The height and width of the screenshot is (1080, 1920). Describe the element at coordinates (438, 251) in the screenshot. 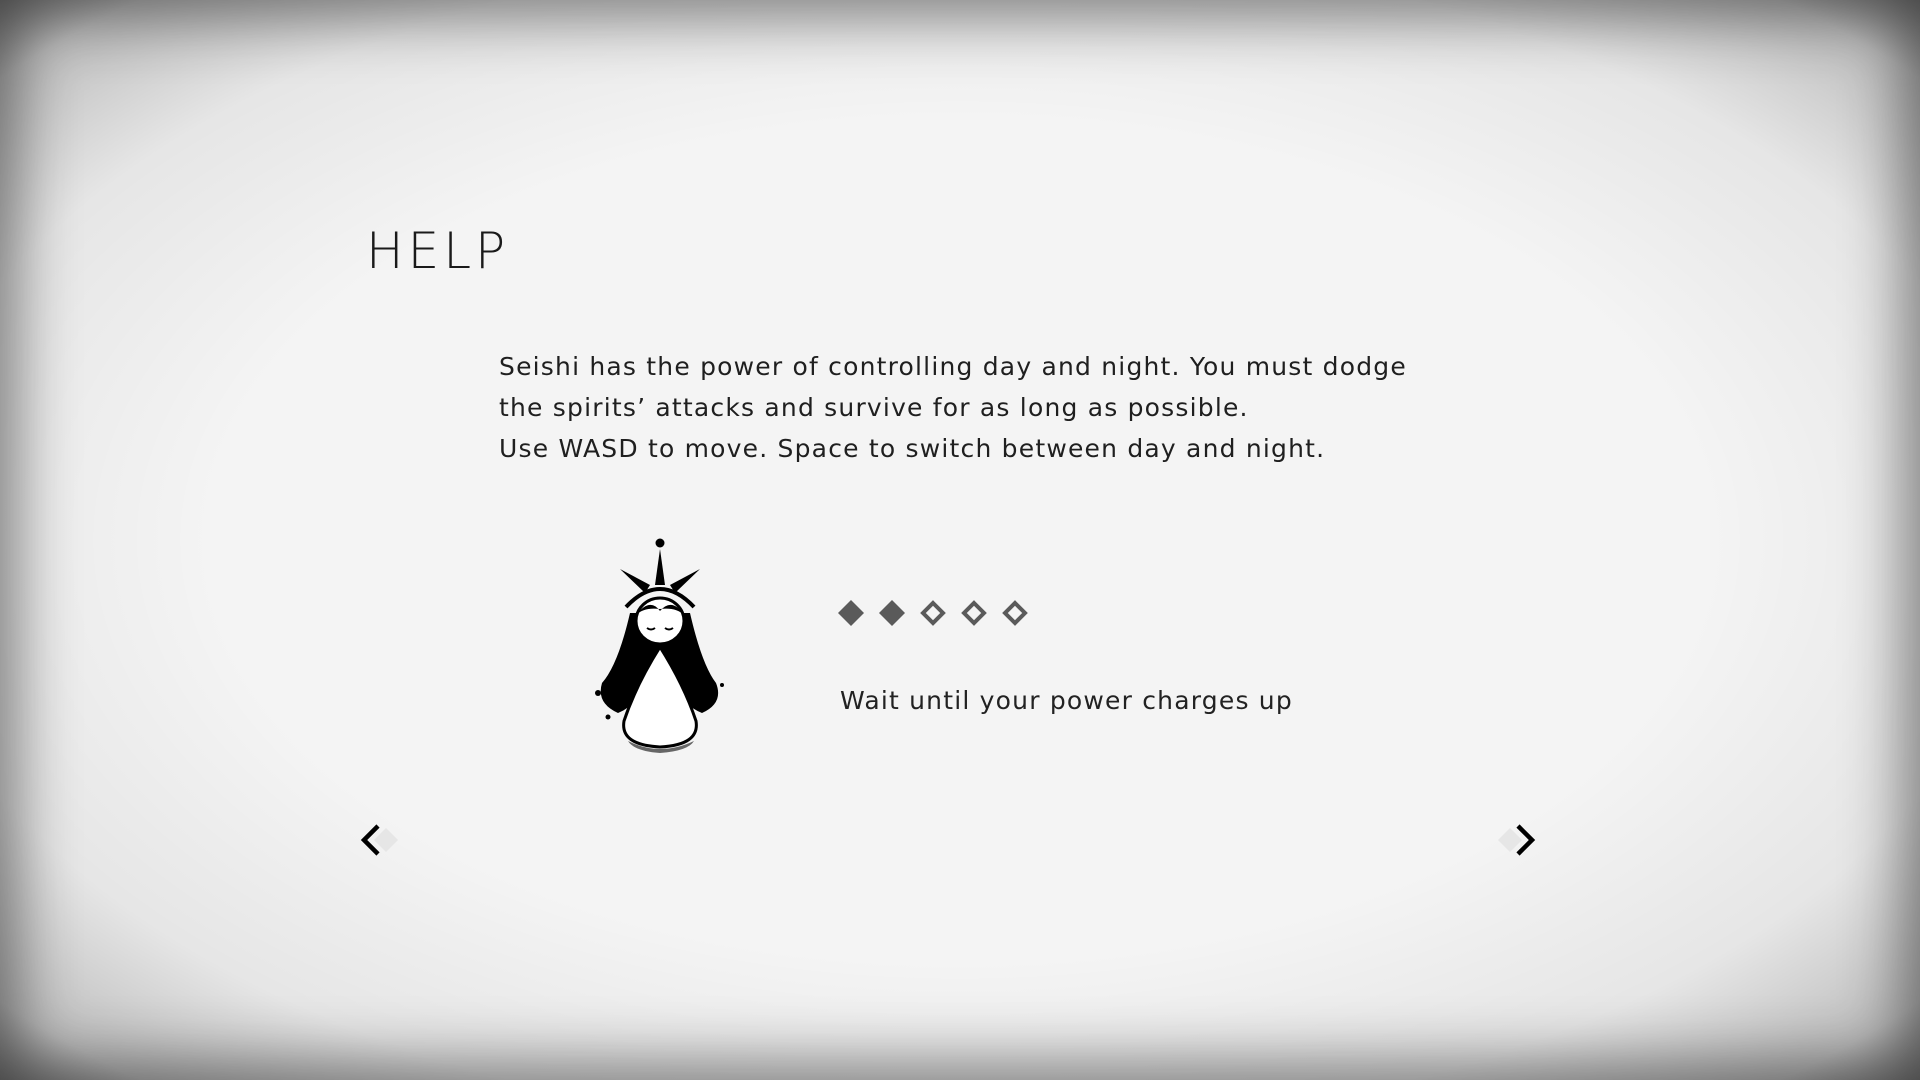

I see `page-title: HELP` at that location.